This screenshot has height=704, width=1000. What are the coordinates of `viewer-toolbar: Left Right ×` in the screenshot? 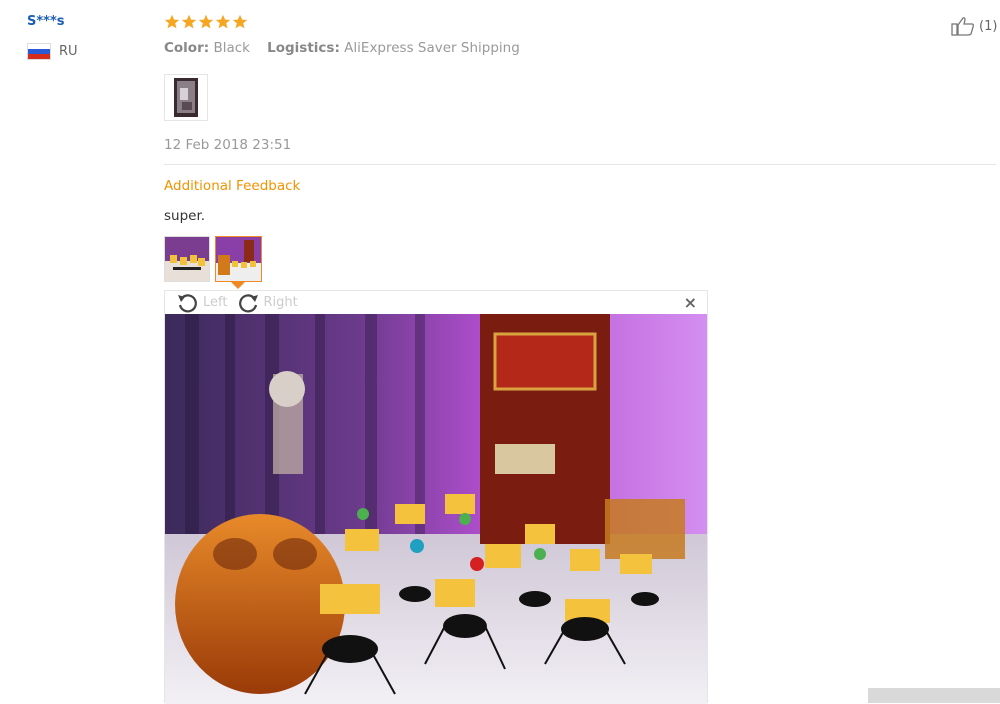 It's located at (436, 302).